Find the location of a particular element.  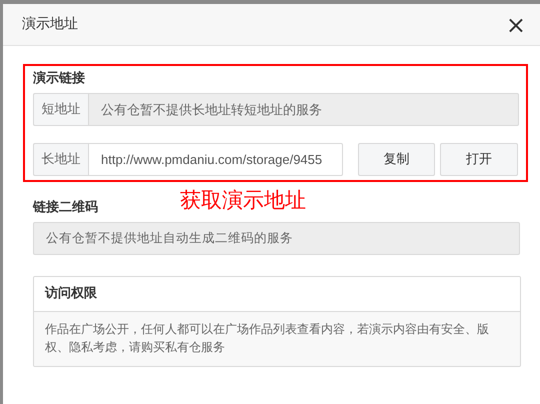

dialog-title: 演示地址 is located at coordinates (50, 24).